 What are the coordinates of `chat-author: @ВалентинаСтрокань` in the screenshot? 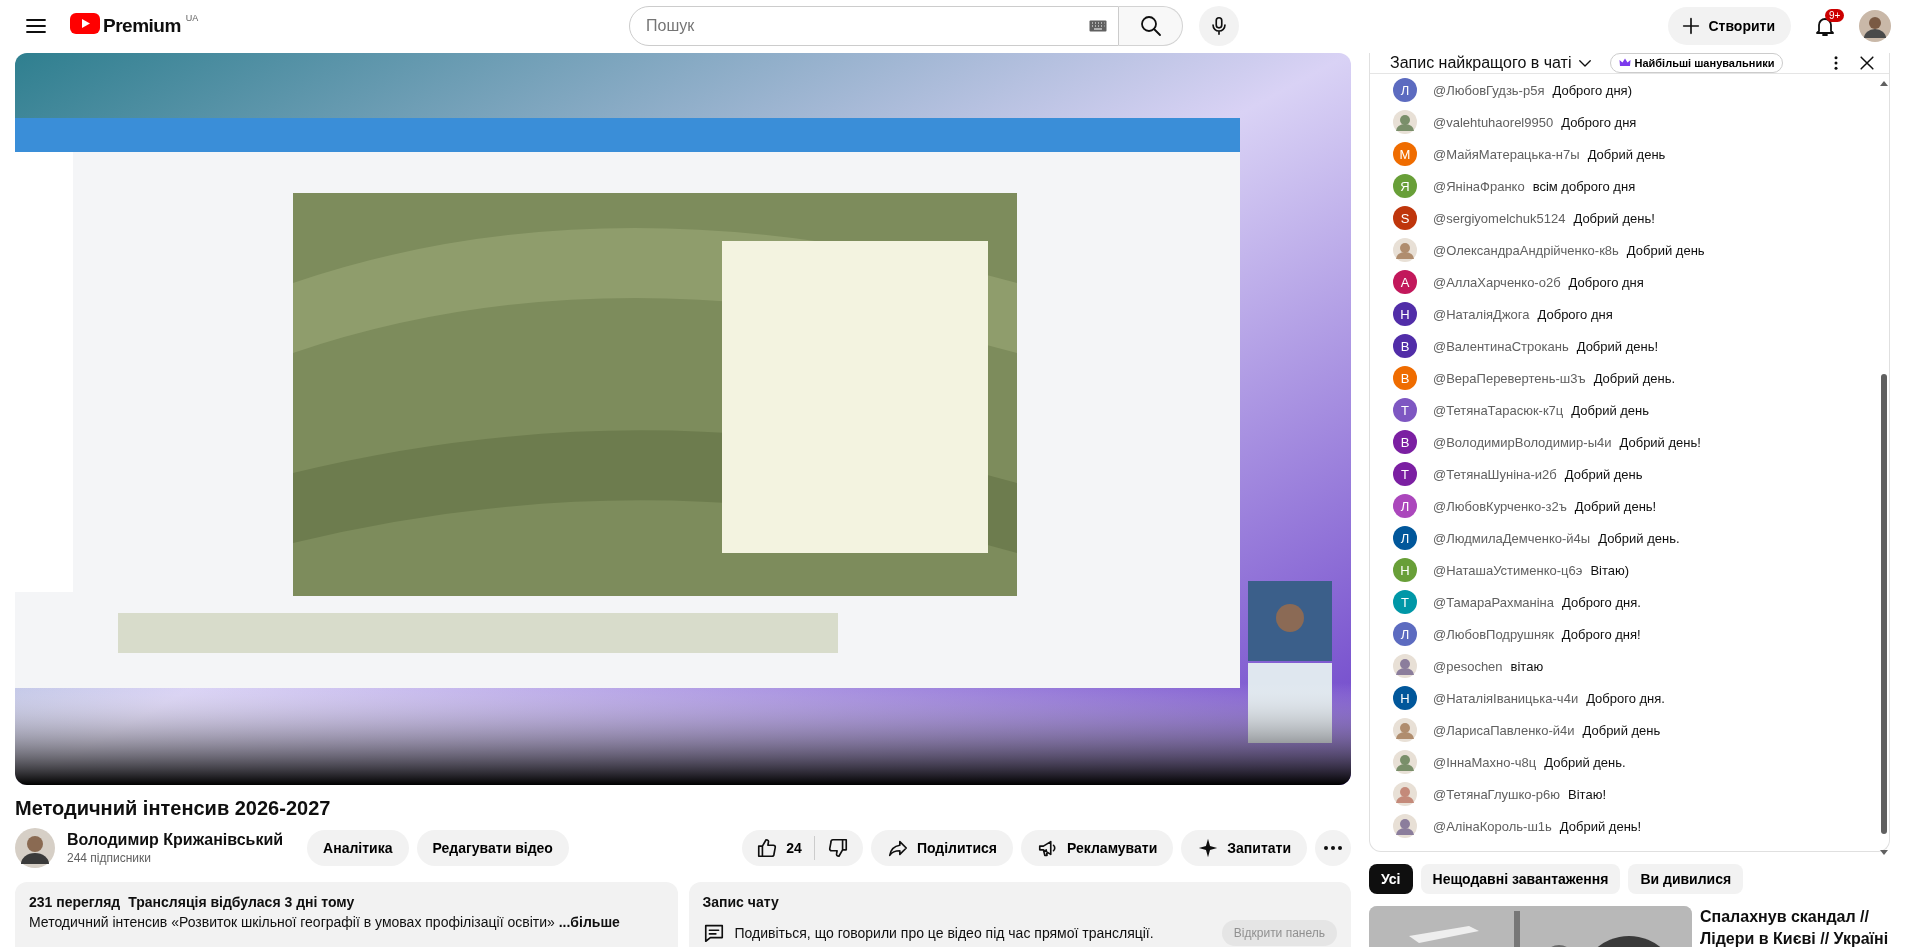 It's located at (1501, 346).